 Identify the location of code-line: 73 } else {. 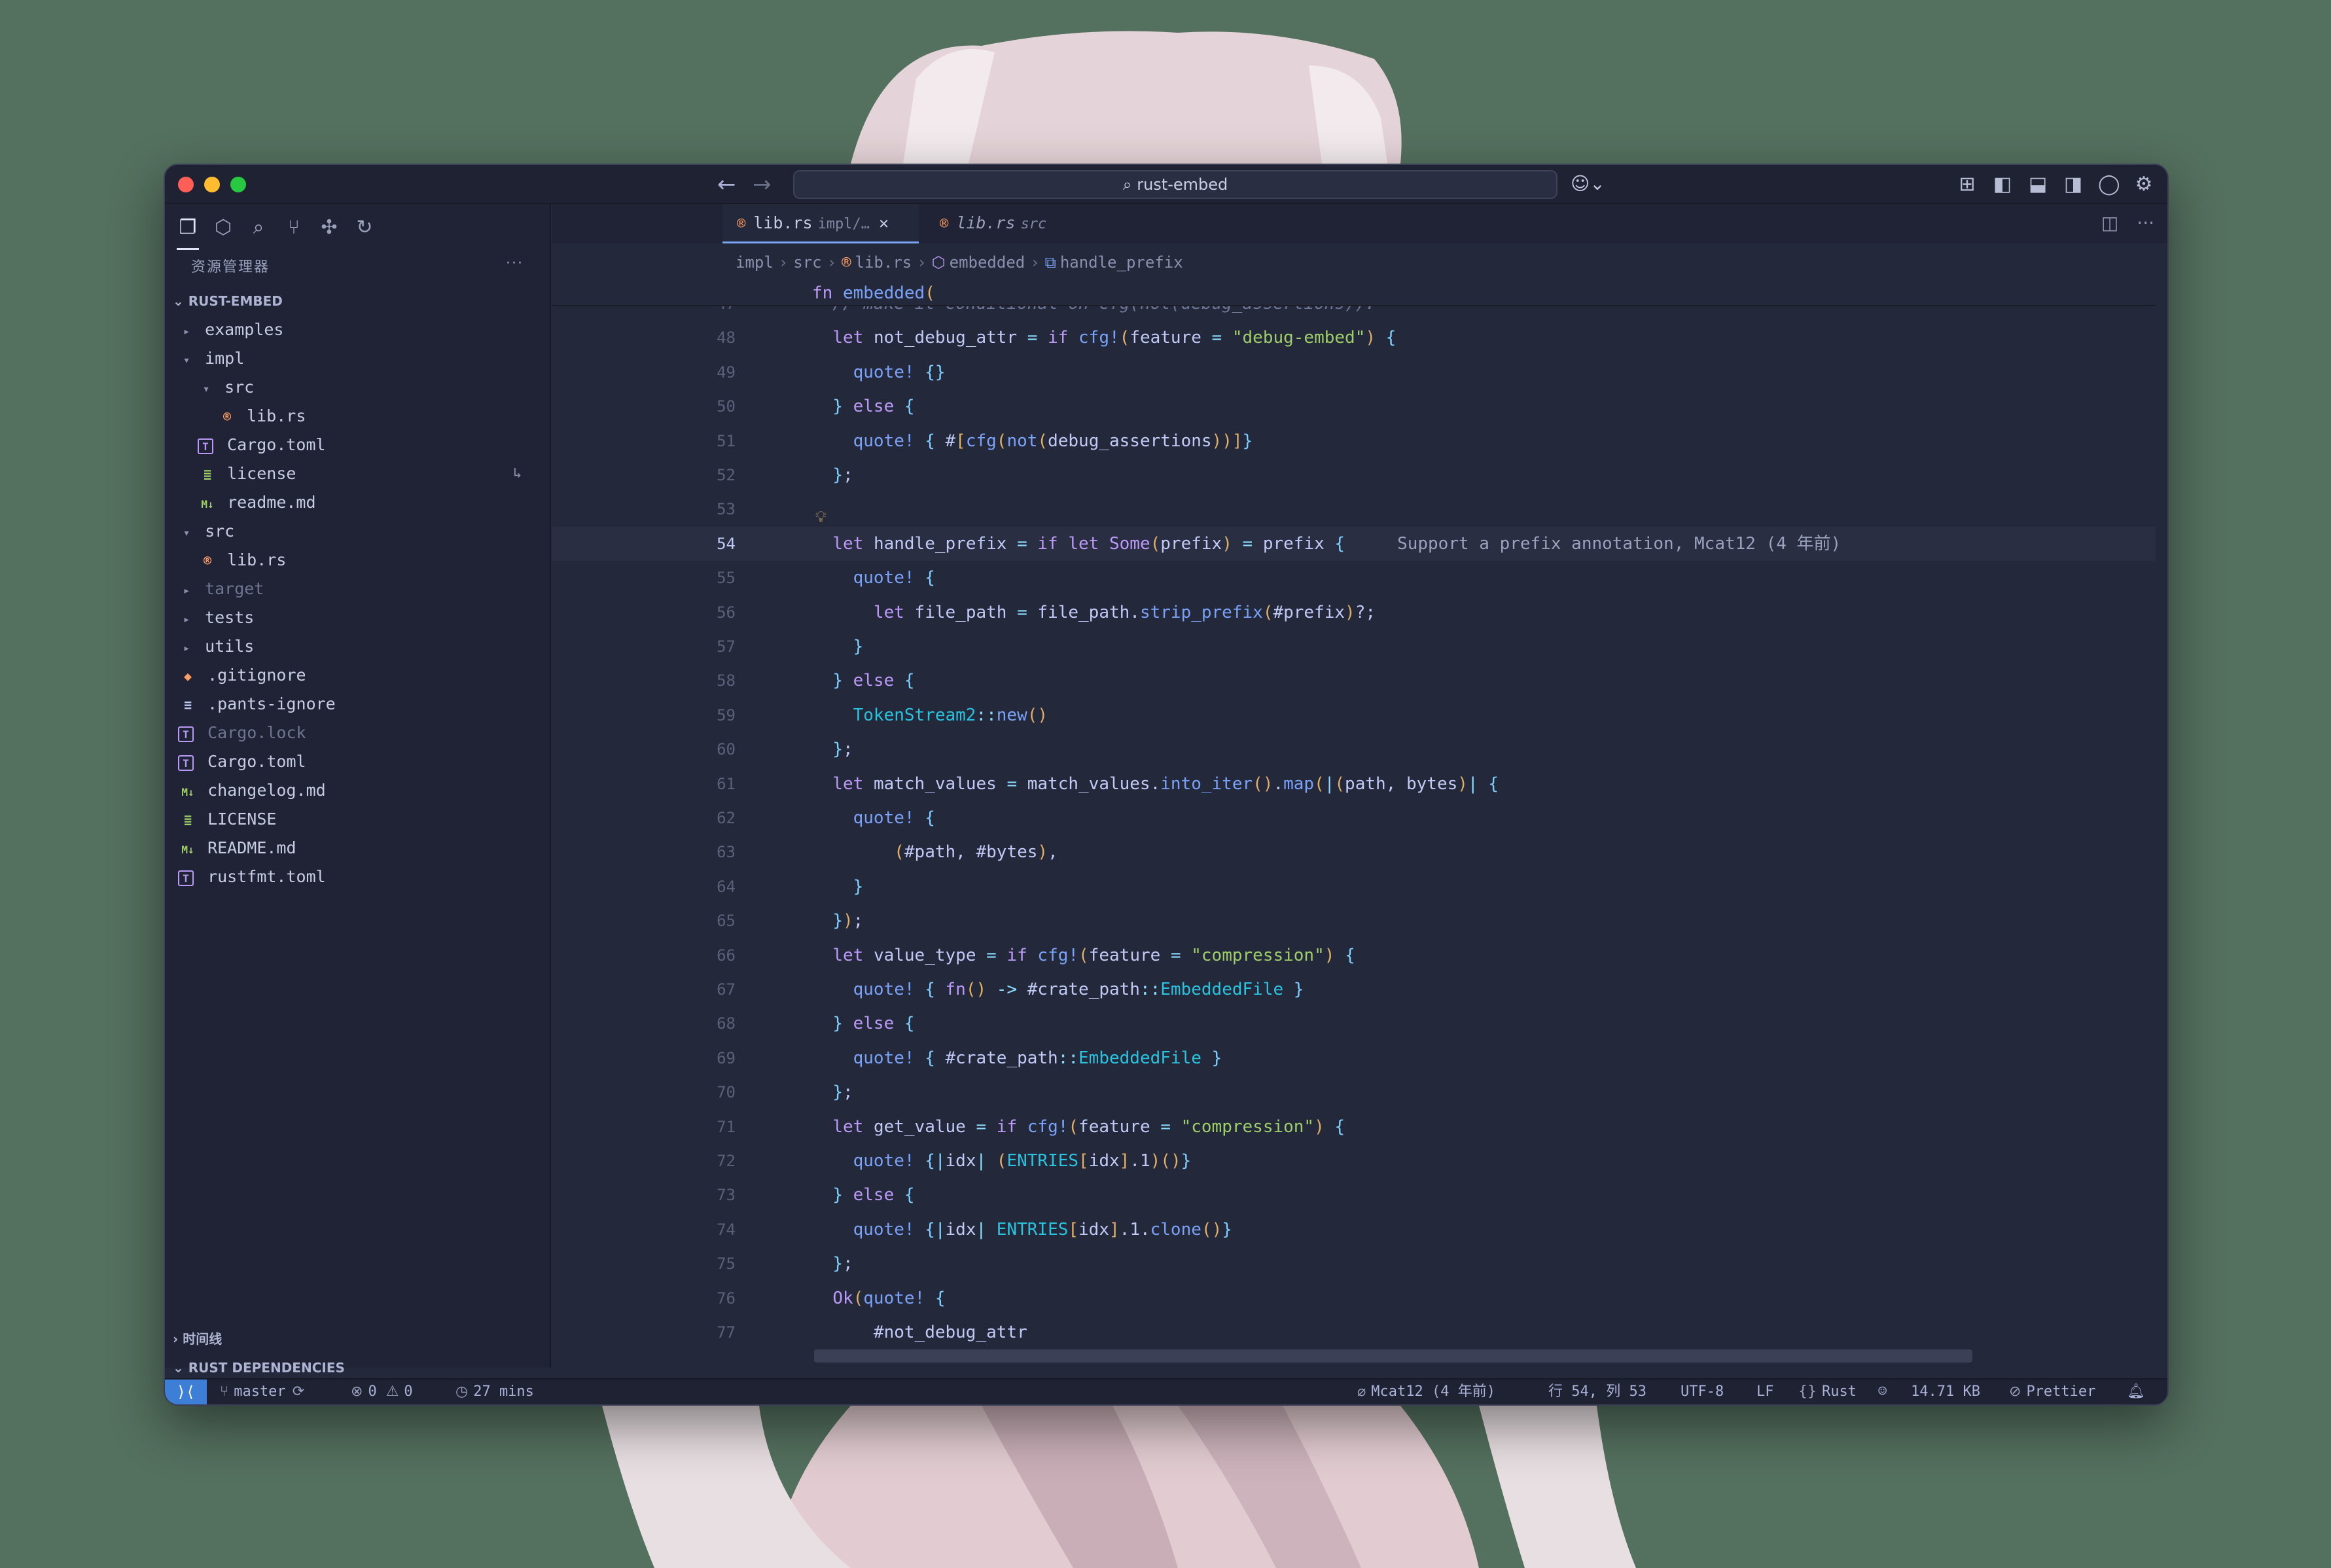
(1354, 1195).